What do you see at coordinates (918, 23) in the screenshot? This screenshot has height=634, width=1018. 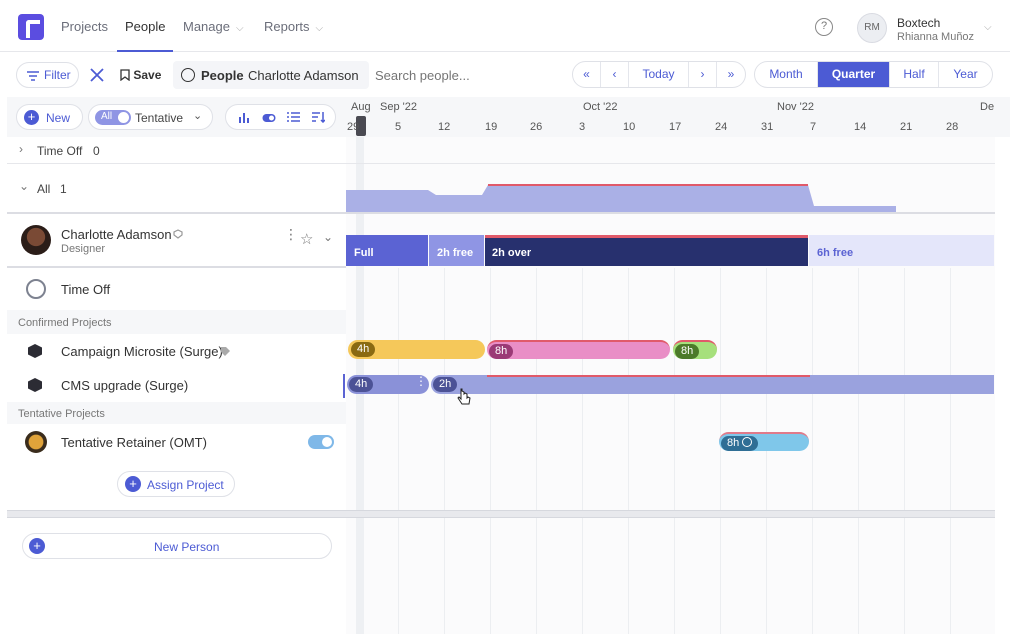 I see `account-org: Boxtech` at bounding box center [918, 23].